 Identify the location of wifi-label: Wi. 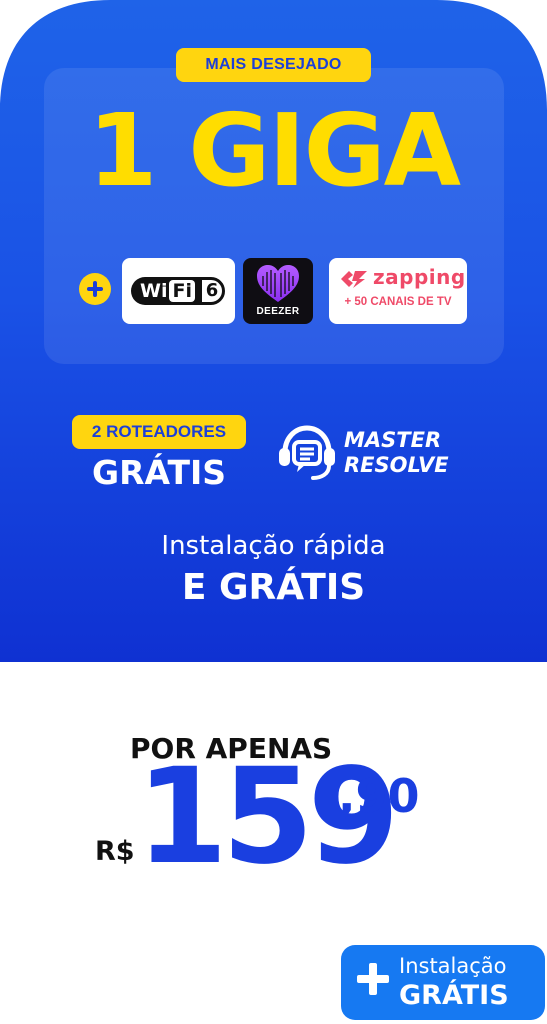
(154, 291).